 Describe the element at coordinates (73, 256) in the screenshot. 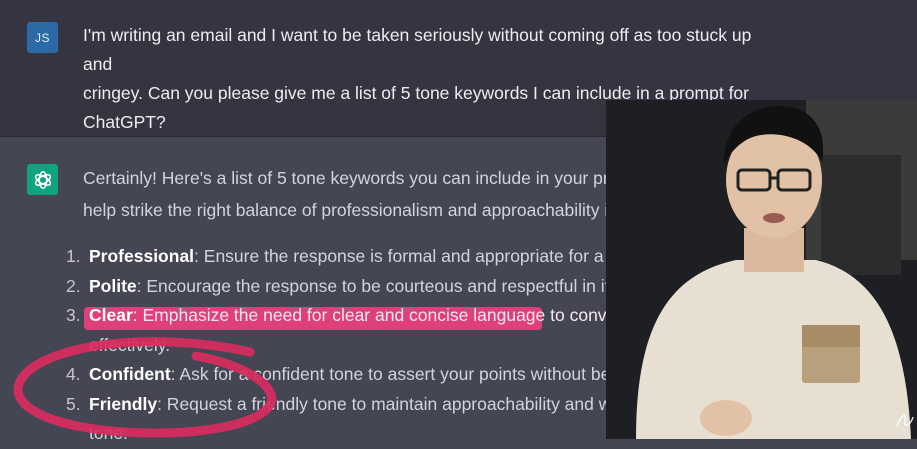

I see `list-number: 1.` at that location.